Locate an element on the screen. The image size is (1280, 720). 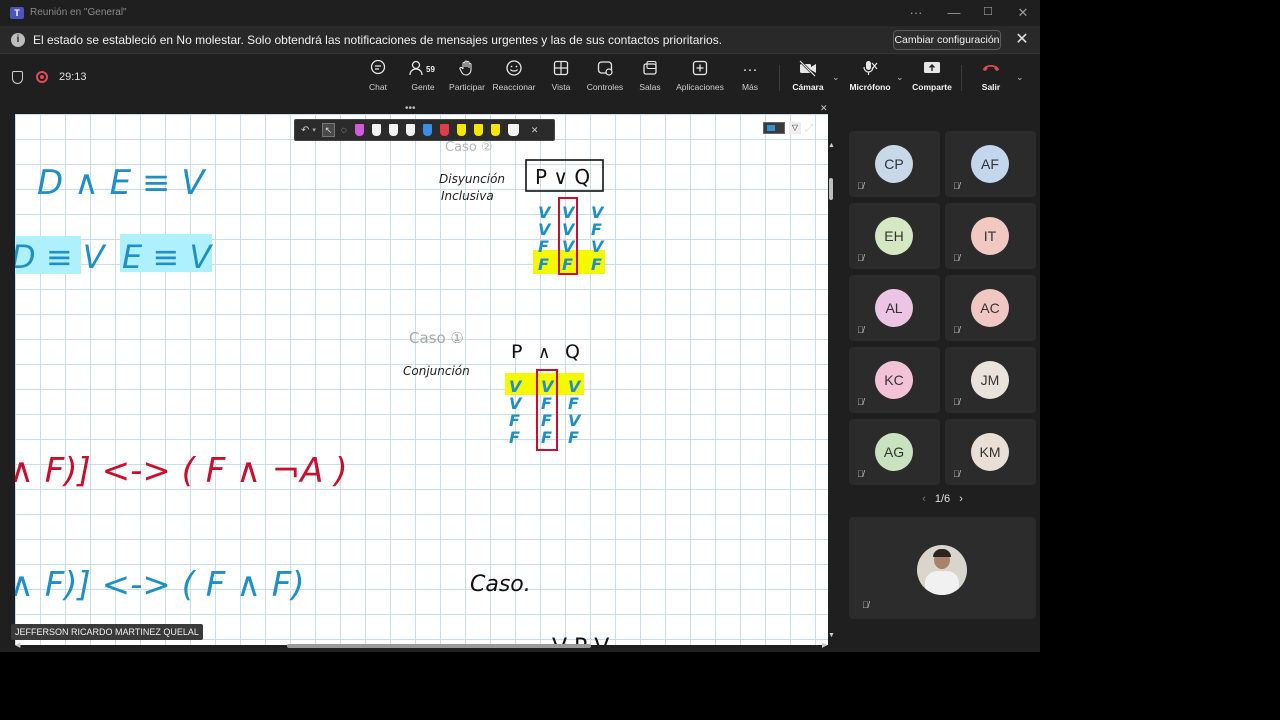
leave-button: Salir is located at coordinates (991, 80).